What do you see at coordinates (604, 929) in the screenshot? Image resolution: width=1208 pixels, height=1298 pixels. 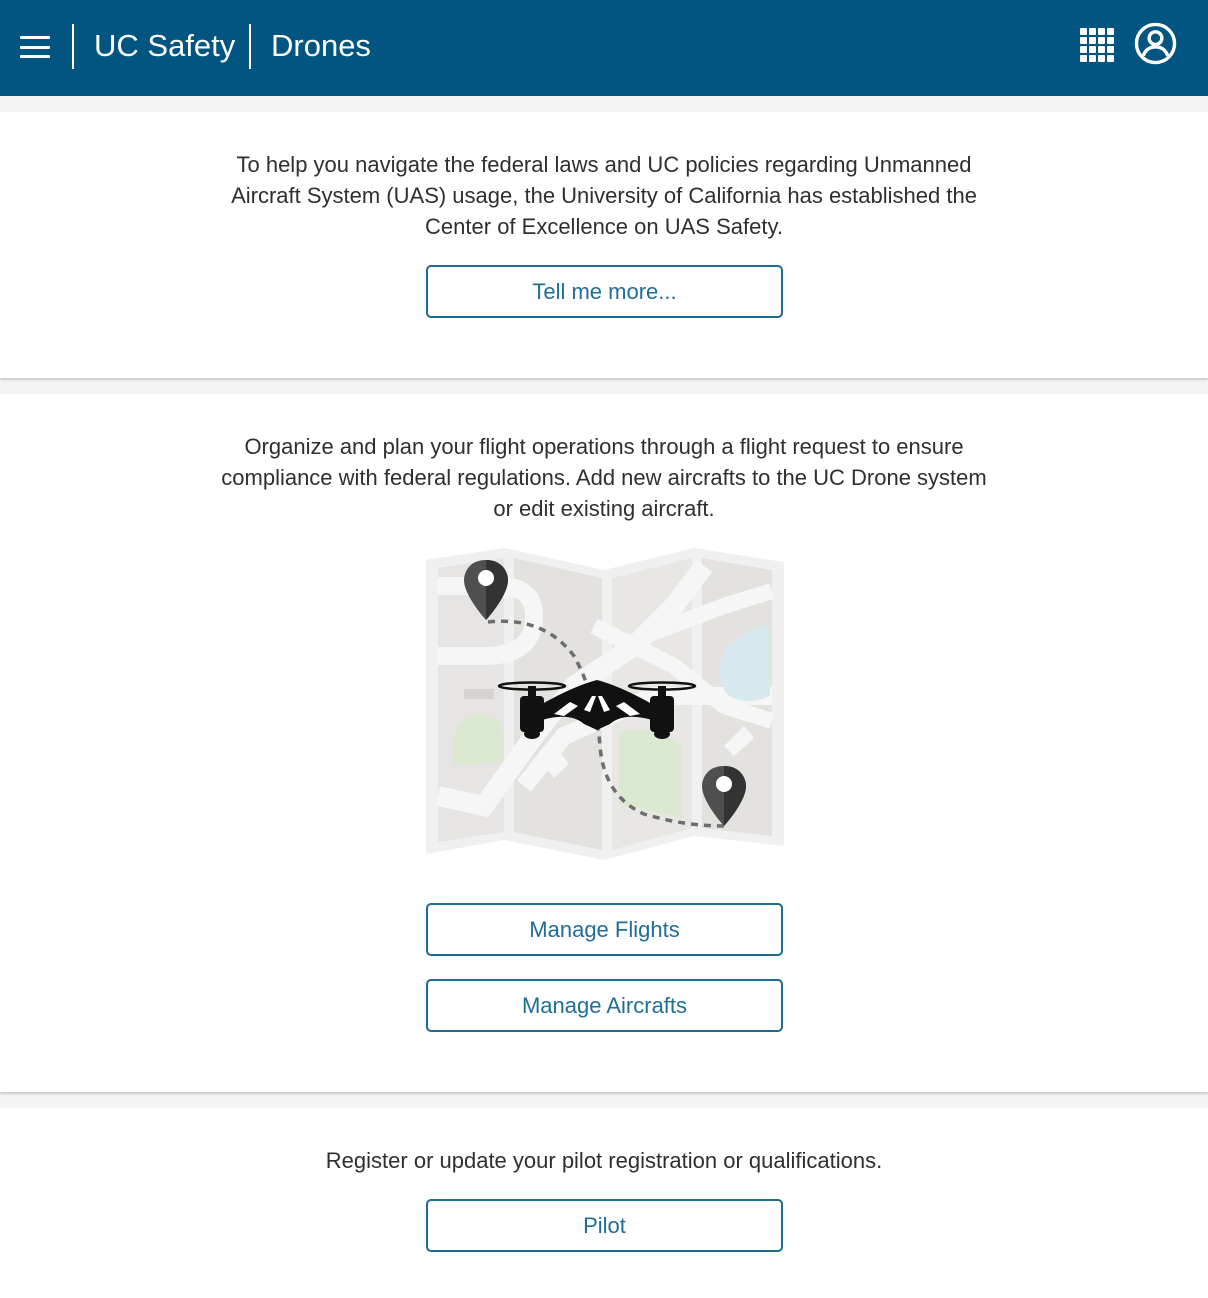 I see `manage-flights-button: Manage Flights` at bounding box center [604, 929].